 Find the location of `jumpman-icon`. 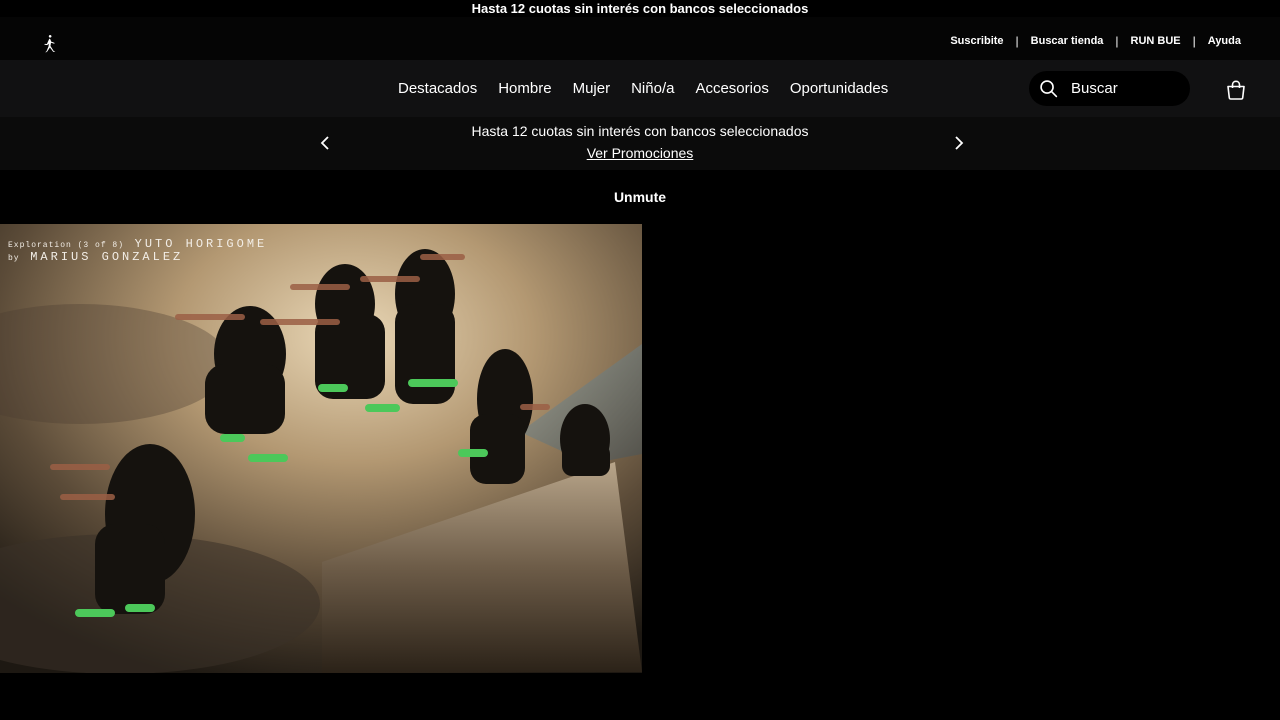

jumpman-icon is located at coordinates (49, 44).